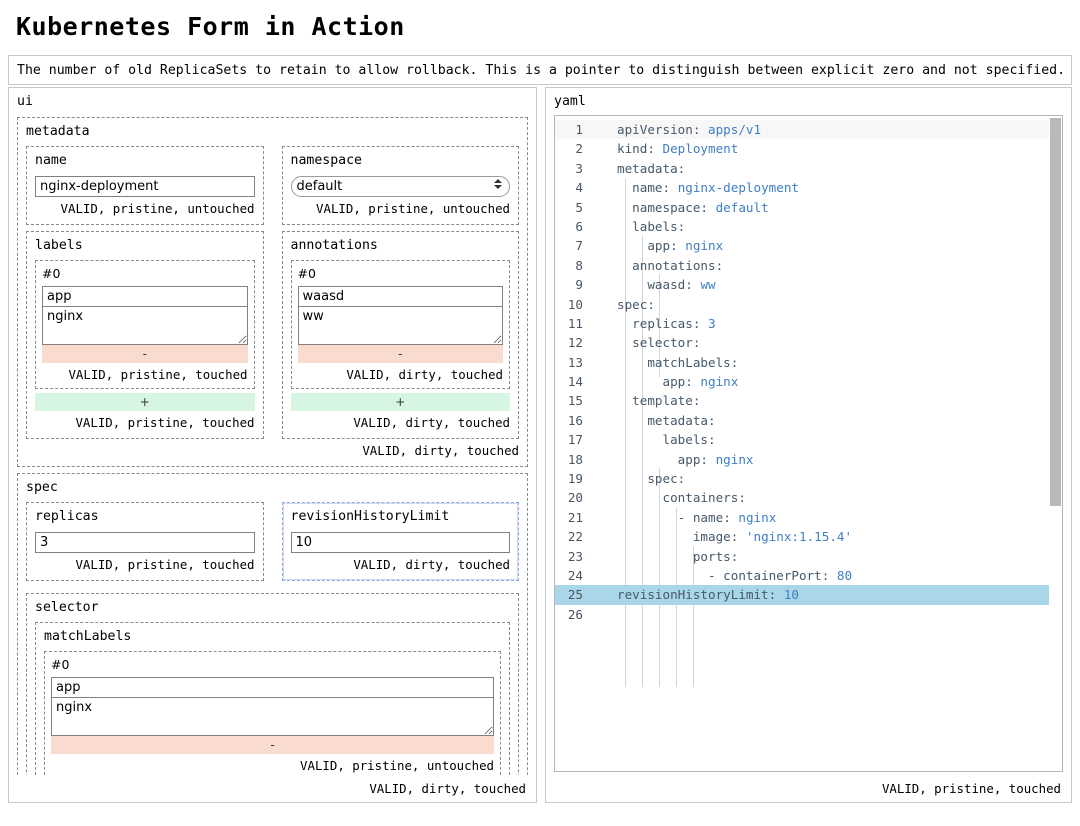 The width and height of the screenshot is (1080, 826). Describe the element at coordinates (575, 614) in the screenshot. I see `yaml-line-number: 26` at that location.